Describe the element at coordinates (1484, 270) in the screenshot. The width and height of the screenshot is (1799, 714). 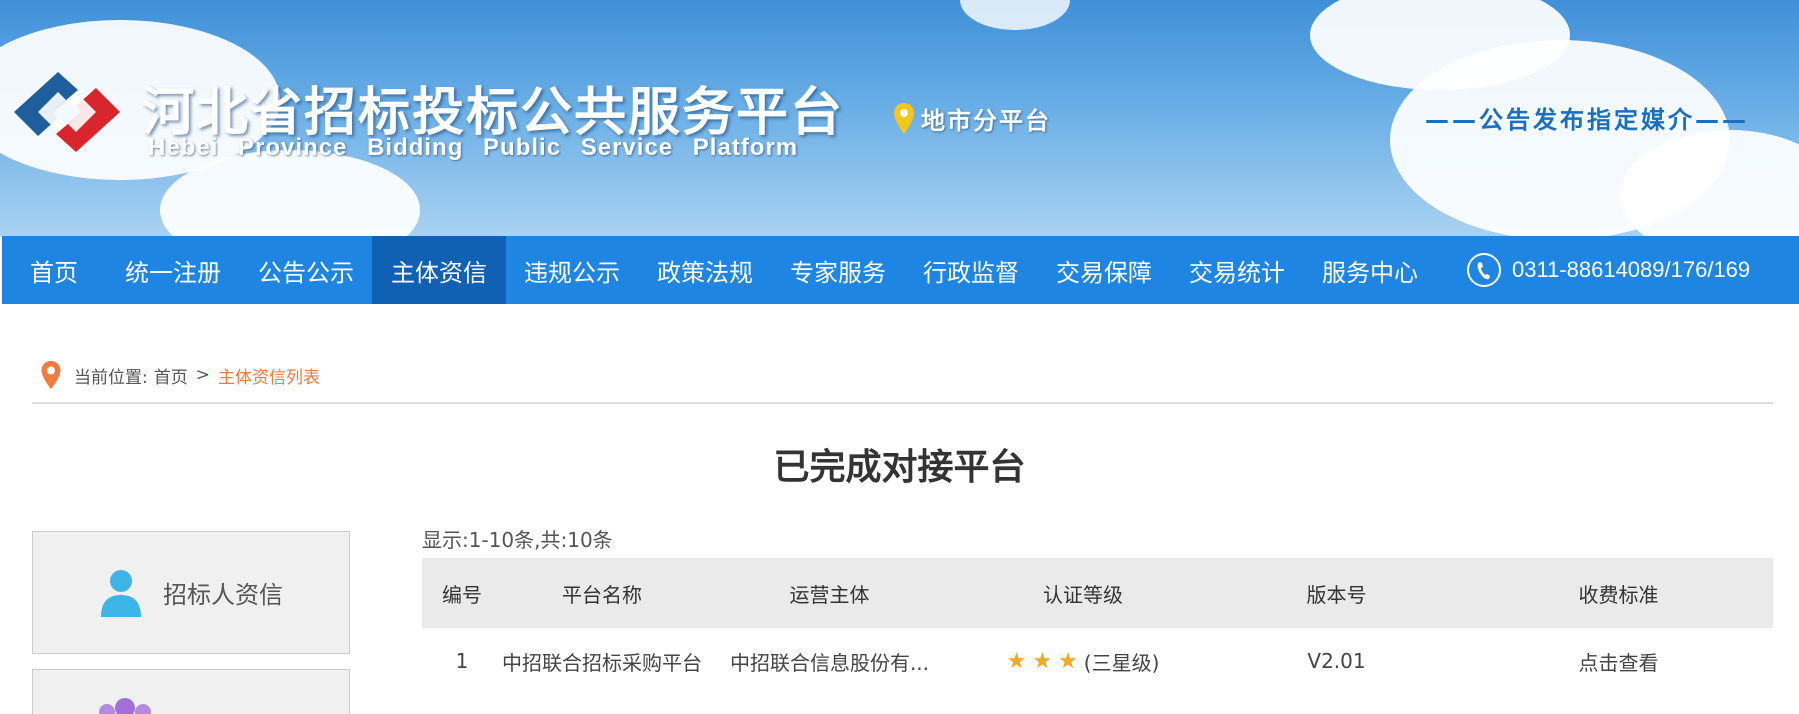
I see `phone-icon` at that location.